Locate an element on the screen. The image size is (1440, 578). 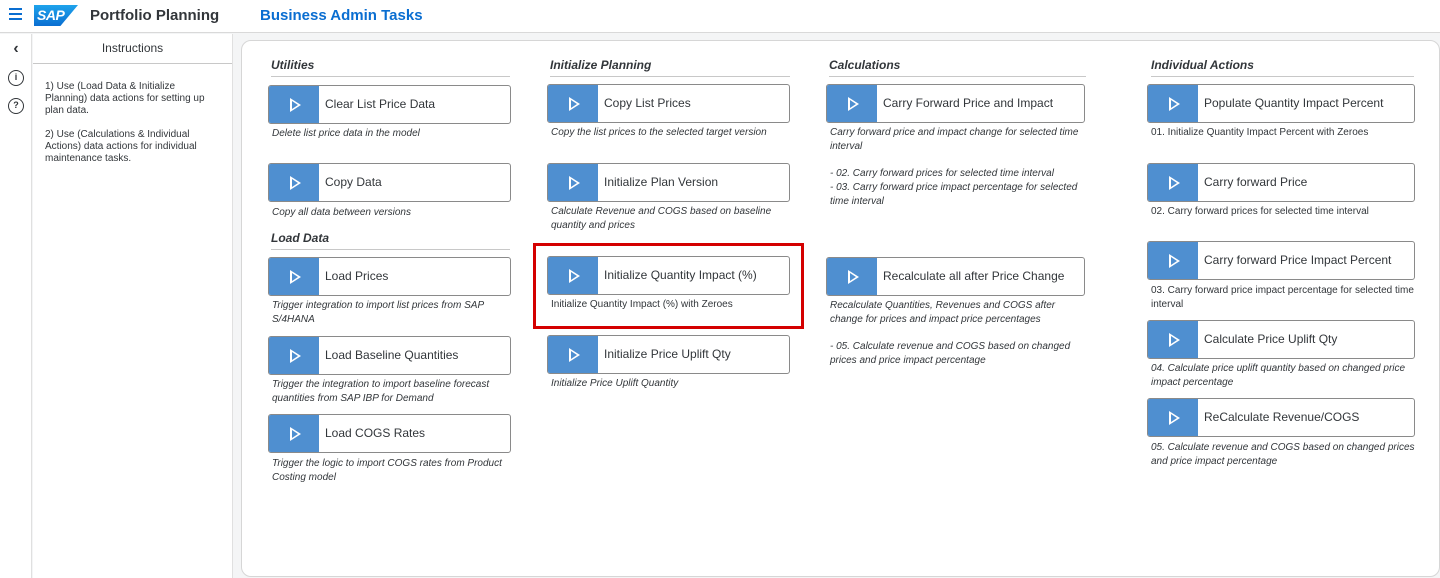
recalculate-revenue-cogs-button: ReCalculate Revenue/COGS is located at coordinates (1281, 417).